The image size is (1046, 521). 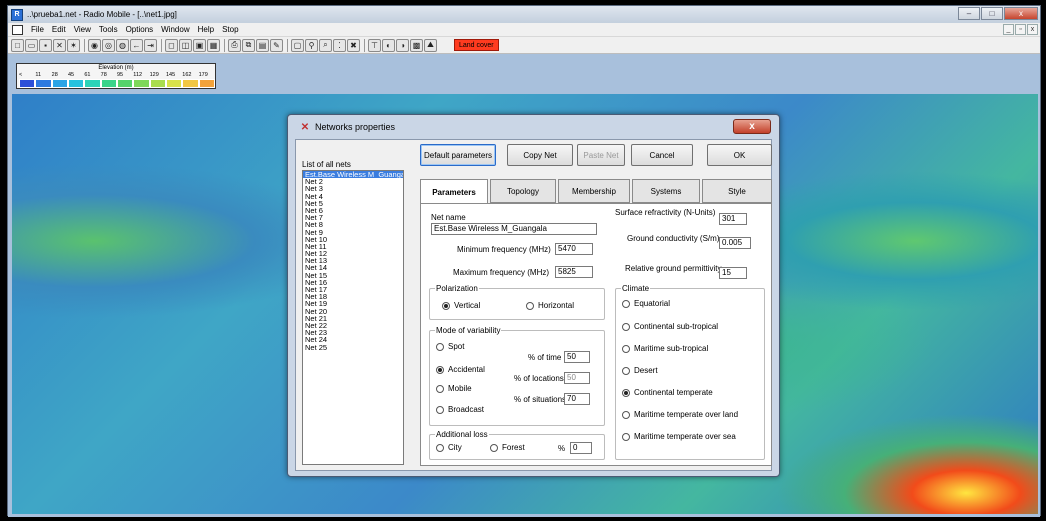 What do you see at coordinates (82, 29) in the screenshot?
I see `menu-view: View` at bounding box center [82, 29].